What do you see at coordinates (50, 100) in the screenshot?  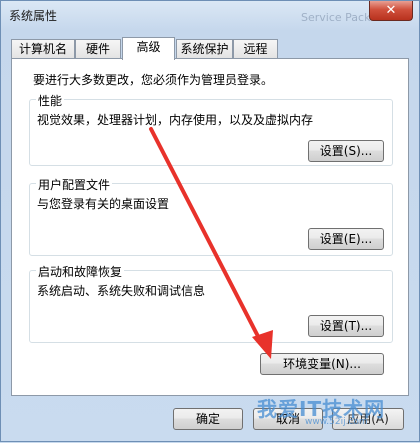 I see `performance-group-title: 性能` at bounding box center [50, 100].